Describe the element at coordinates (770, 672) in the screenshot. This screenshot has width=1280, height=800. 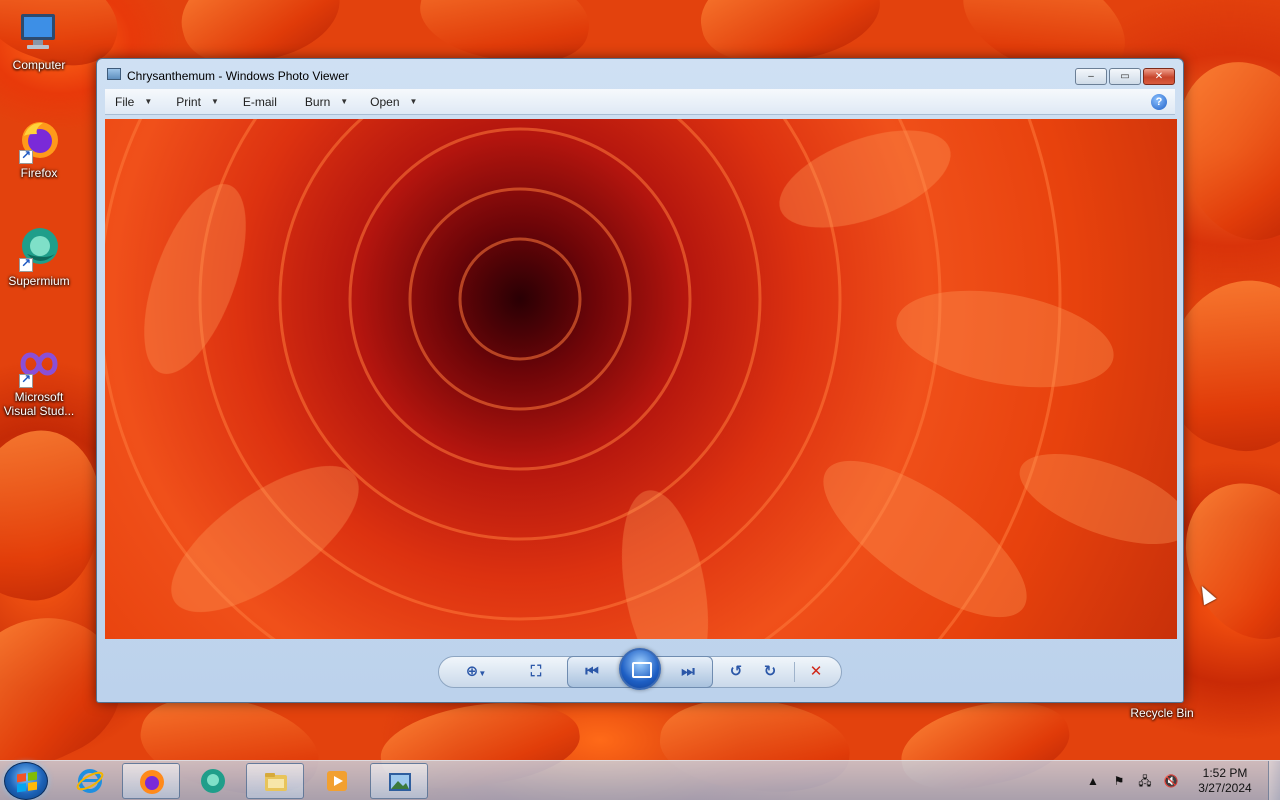
I see `rotate-clockwise-icon: ↻` at that location.